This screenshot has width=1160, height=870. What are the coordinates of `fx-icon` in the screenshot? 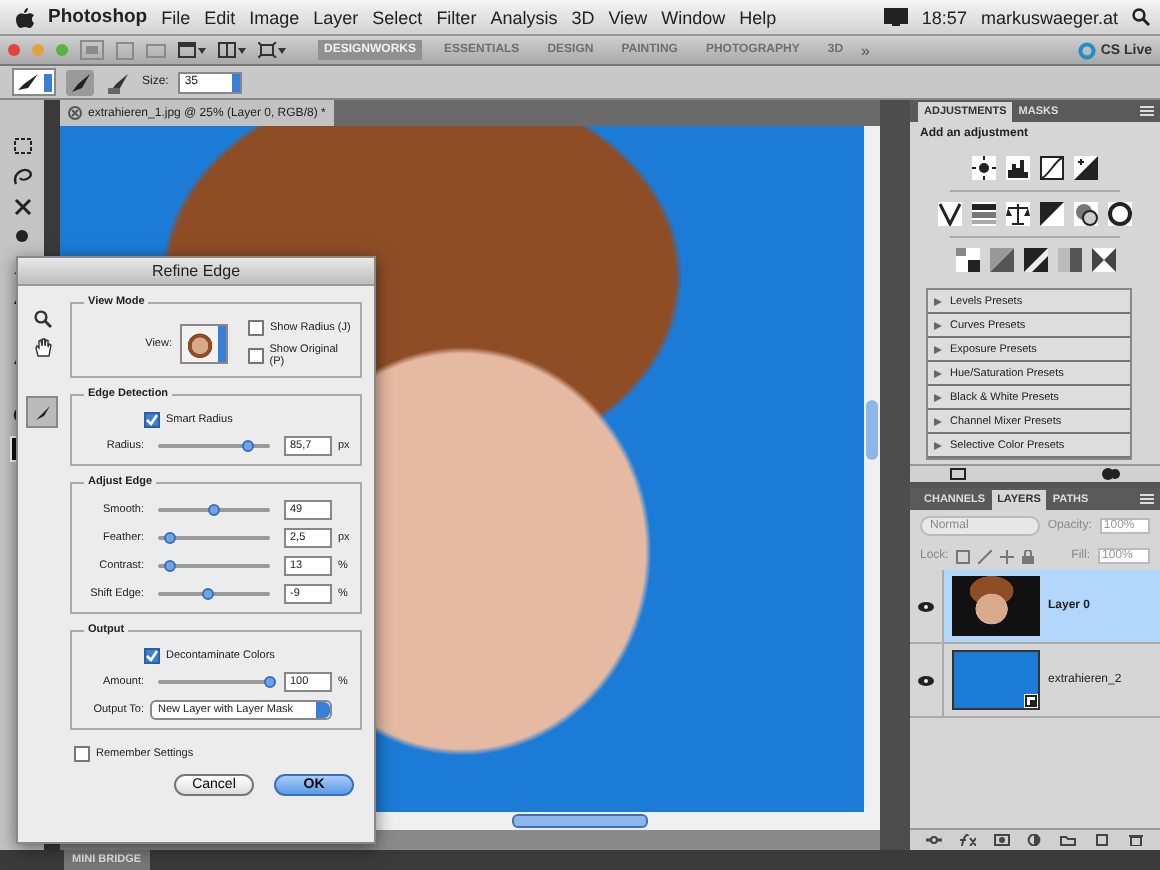 It's located at (967, 840).